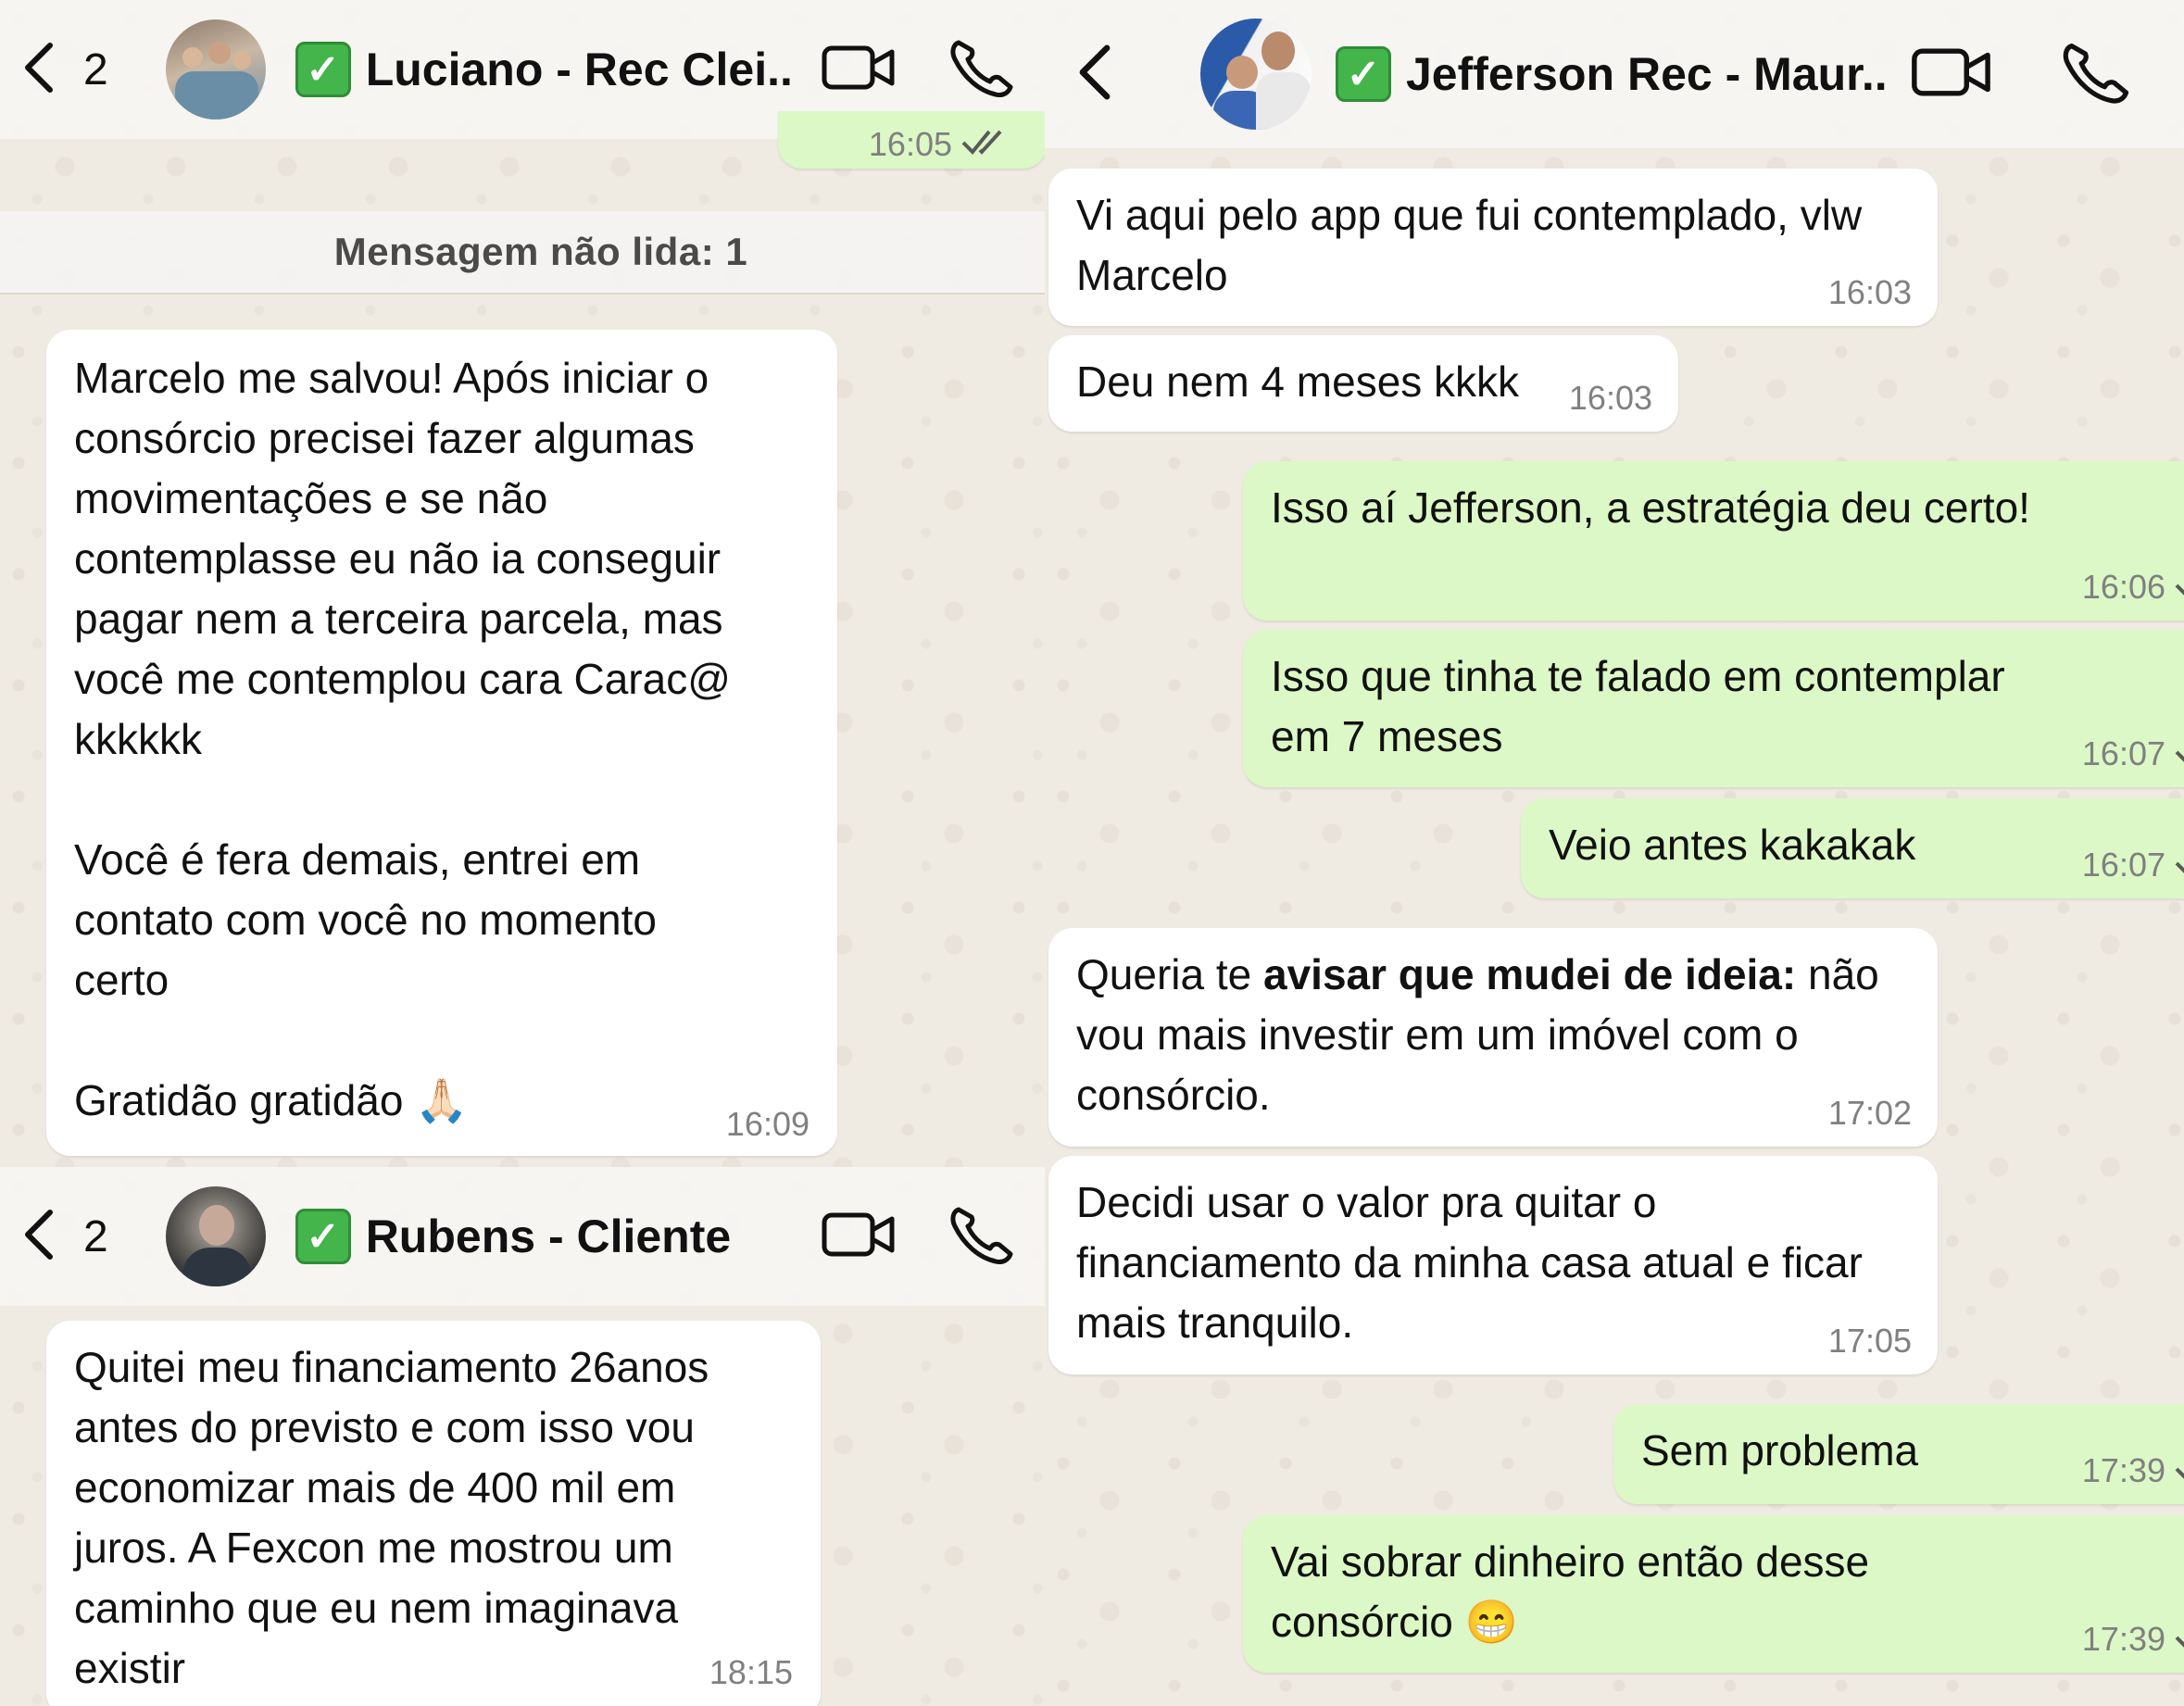 The image size is (2184, 1706). Describe the element at coordinates (1869, 1341) in the screenshot. I see `message-time: 17:05` at that location.